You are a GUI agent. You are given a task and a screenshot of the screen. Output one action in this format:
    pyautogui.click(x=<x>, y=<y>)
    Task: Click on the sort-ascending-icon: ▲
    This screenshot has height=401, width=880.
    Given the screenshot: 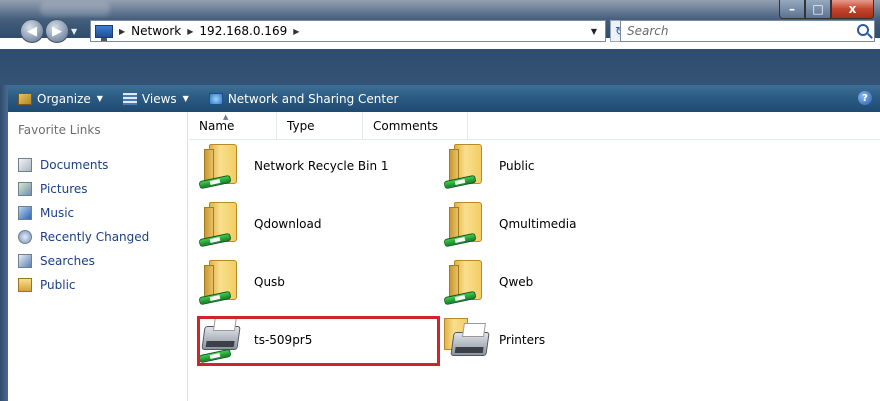 What is the action you would take?
    pyautogui.click(x=226, y=117)
    